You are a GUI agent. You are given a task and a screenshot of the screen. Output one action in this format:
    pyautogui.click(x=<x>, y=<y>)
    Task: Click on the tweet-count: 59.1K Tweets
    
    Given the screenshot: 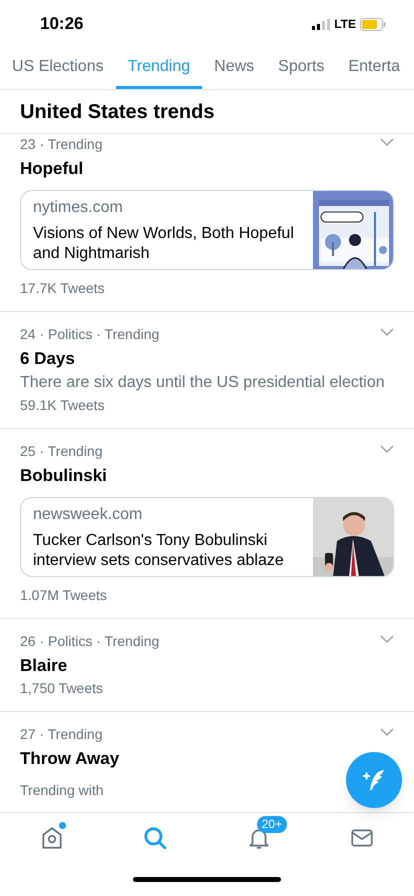 What is the action you would take?
    pyautogui.click(x=63, y=405)
    